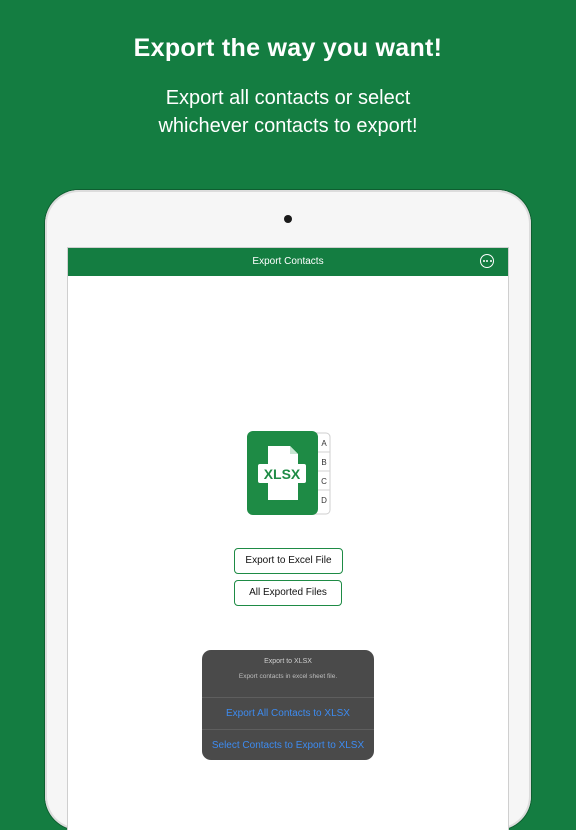  I want to click on export-all-contacts-action: Export All Contacts to XLSX, so click(288, 713).